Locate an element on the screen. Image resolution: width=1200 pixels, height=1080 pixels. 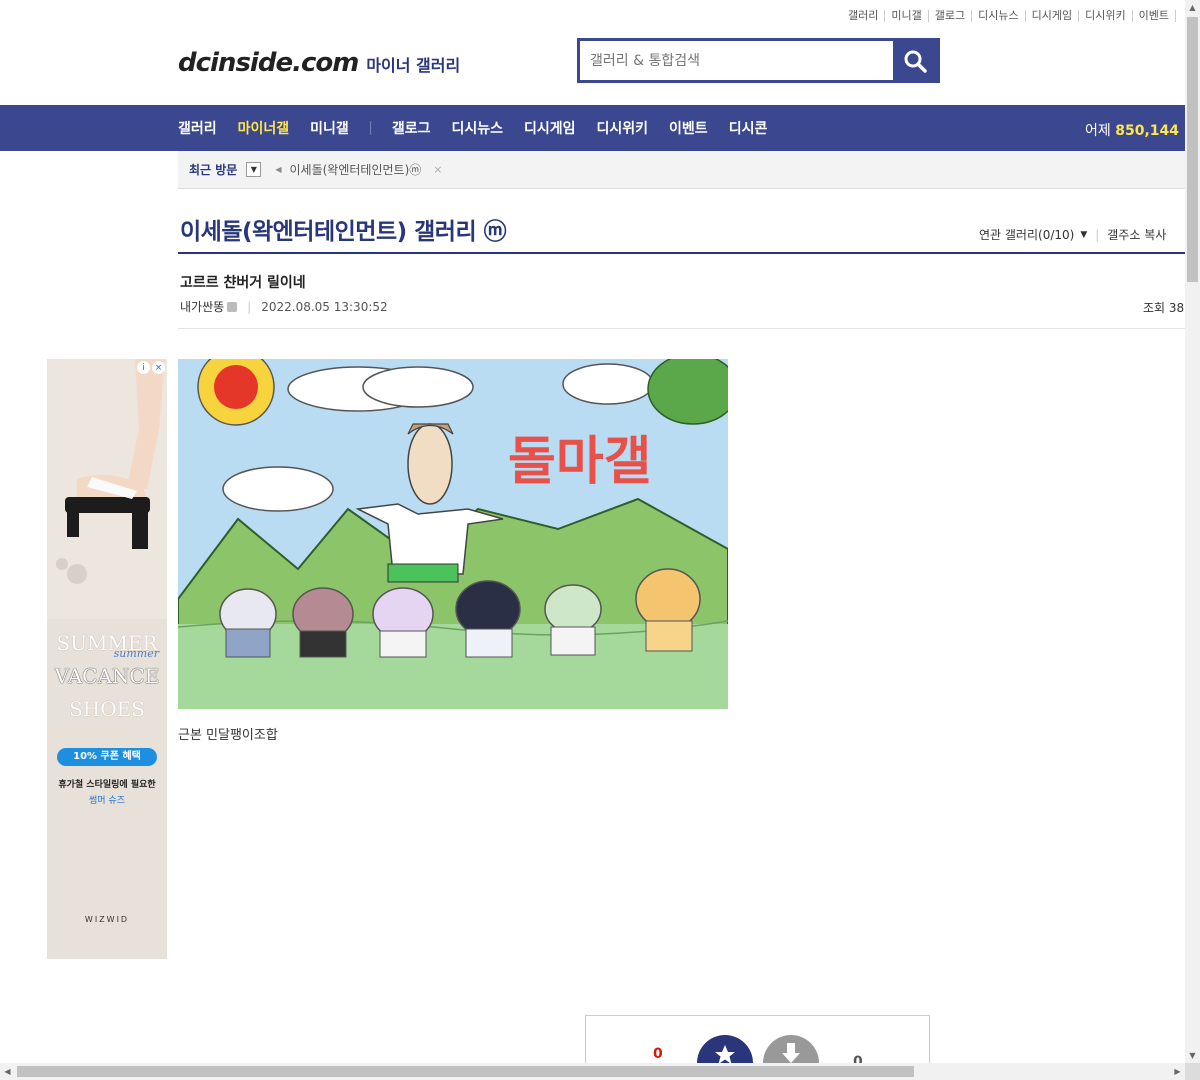
top-link-news: 디시뉴스 is located at coordinates (999, 16).